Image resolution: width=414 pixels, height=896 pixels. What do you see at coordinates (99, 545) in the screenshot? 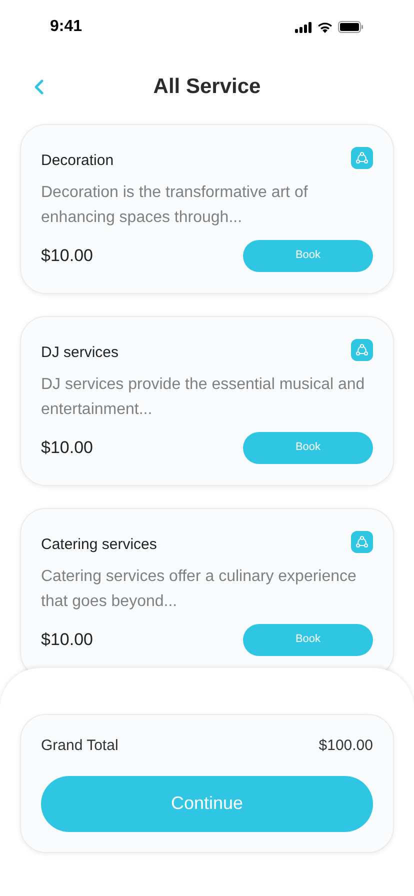
I see `service-name: Catering services` at bounding box center [99, 545].